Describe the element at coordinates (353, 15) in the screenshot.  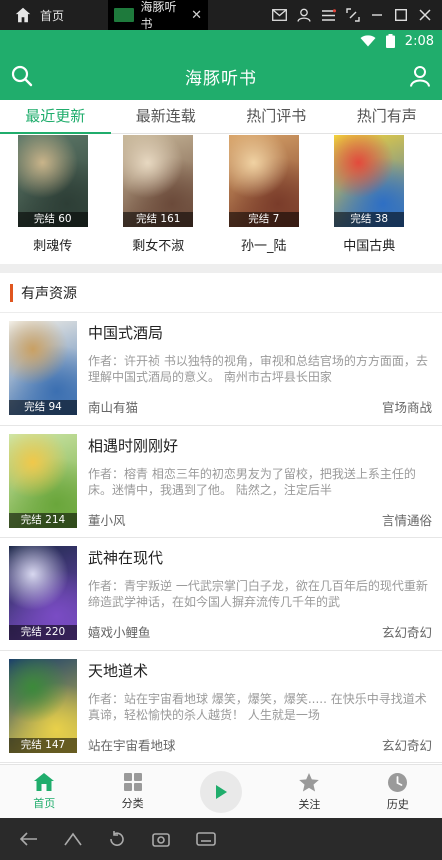
I see `resize-icon` at that location.